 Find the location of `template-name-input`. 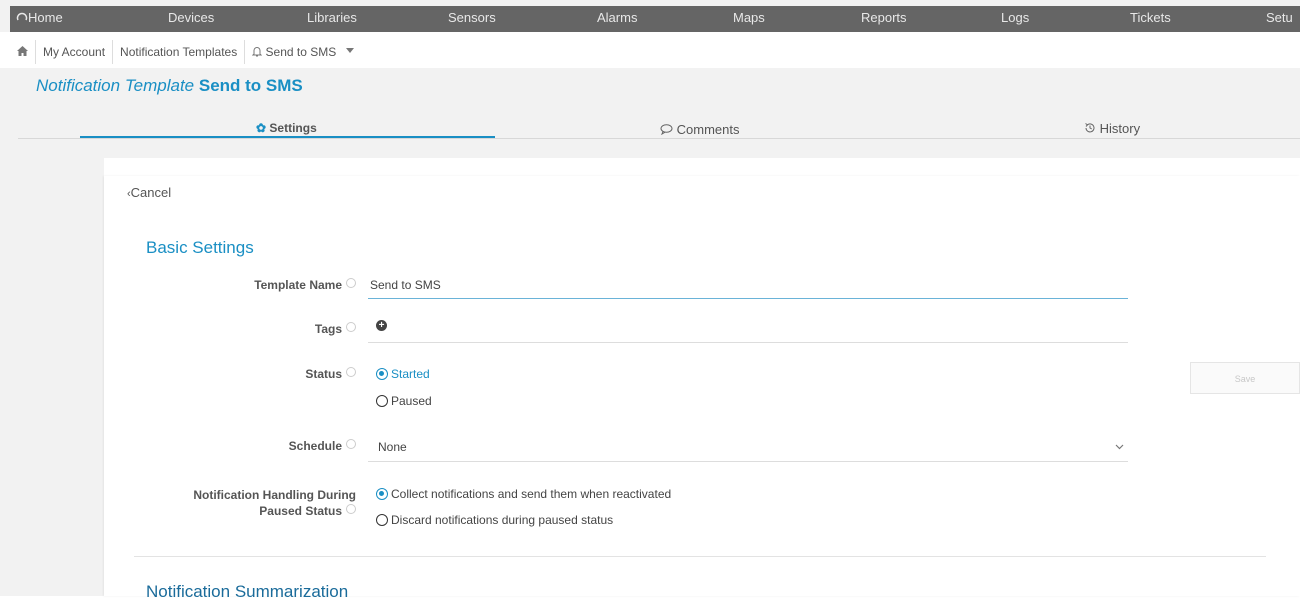

template-name-input is located at coordinates (748, 285).